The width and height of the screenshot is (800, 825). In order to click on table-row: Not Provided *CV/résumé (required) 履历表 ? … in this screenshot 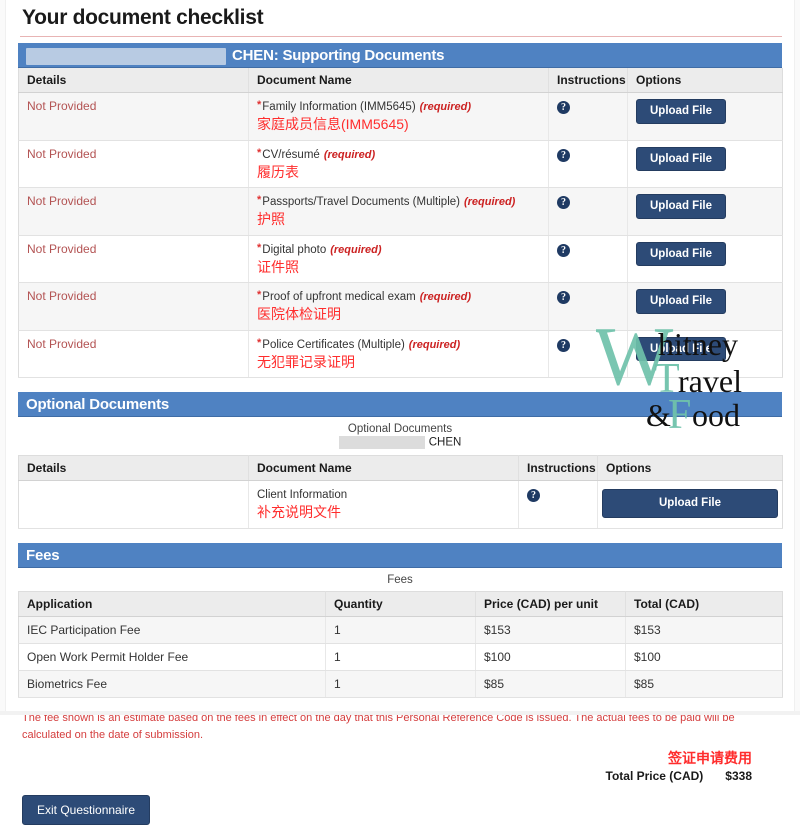, I will do `click(400, 164)`.